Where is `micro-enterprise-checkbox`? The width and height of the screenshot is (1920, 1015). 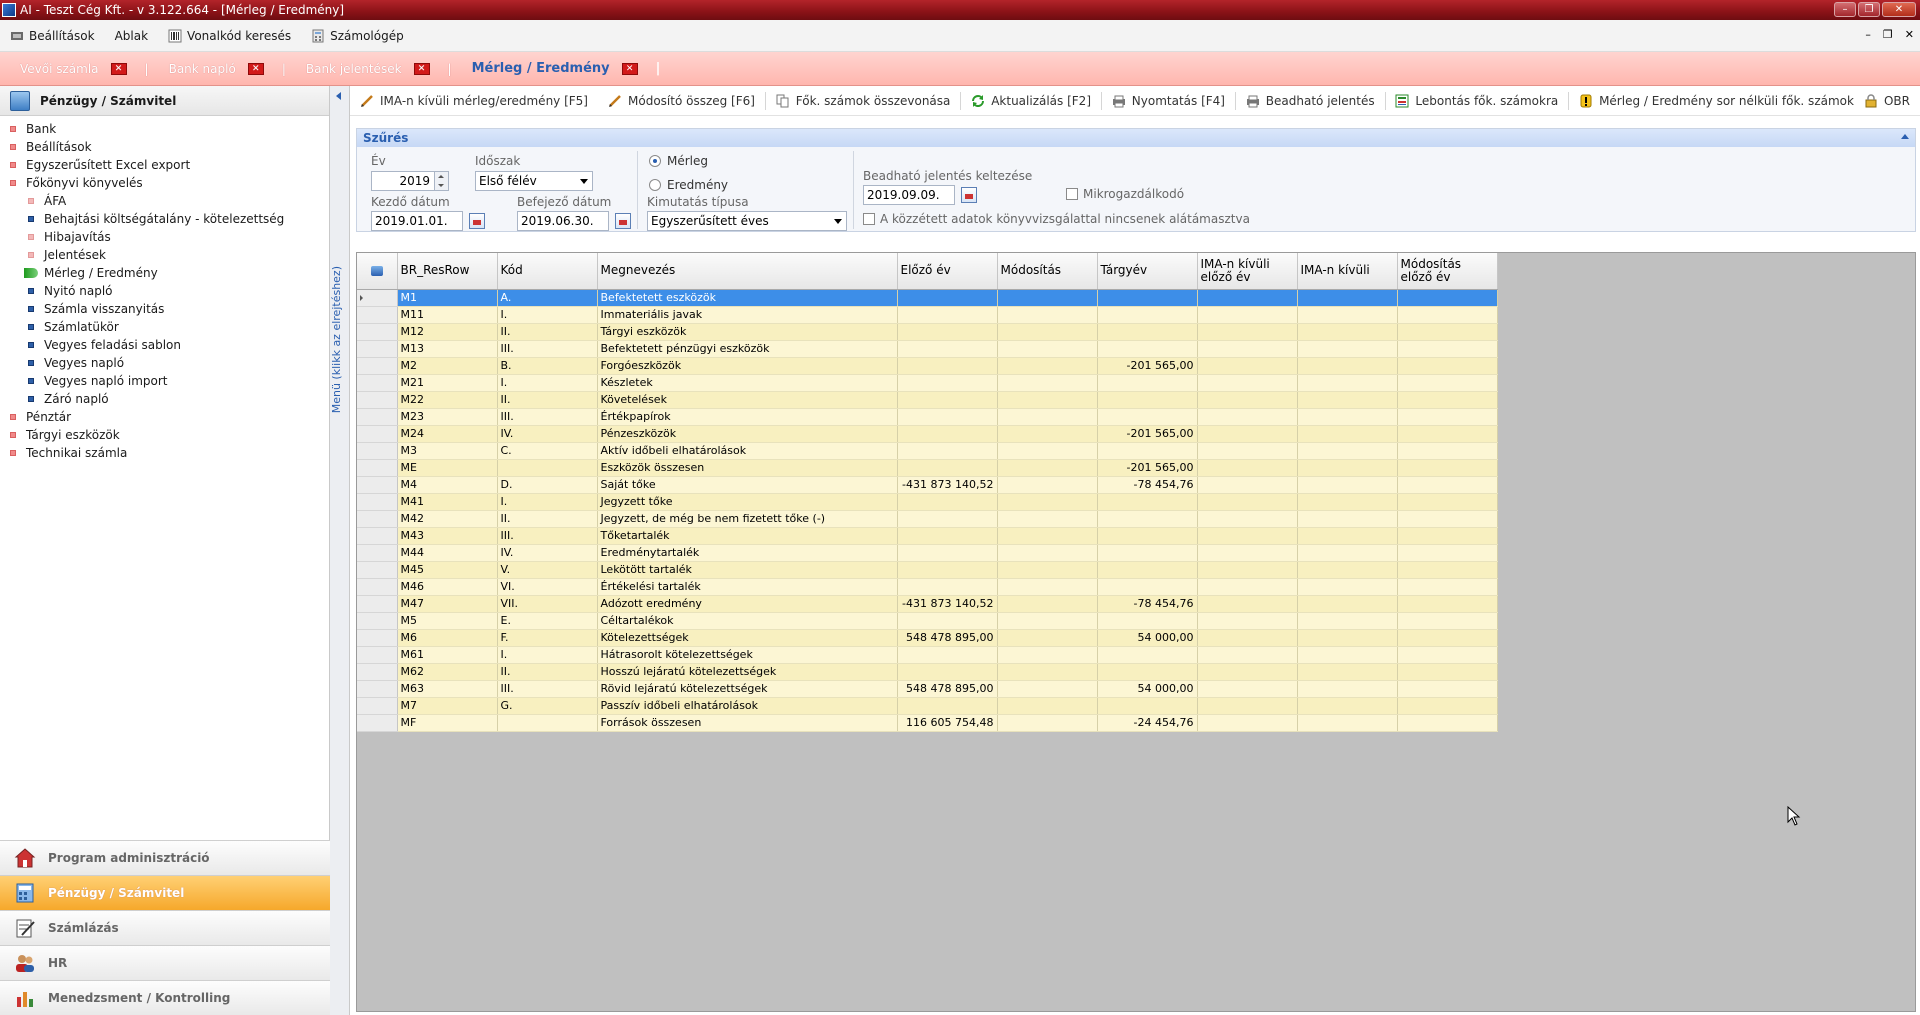
micro-enterprise-checkbox is located at coordinates (1072, 194).